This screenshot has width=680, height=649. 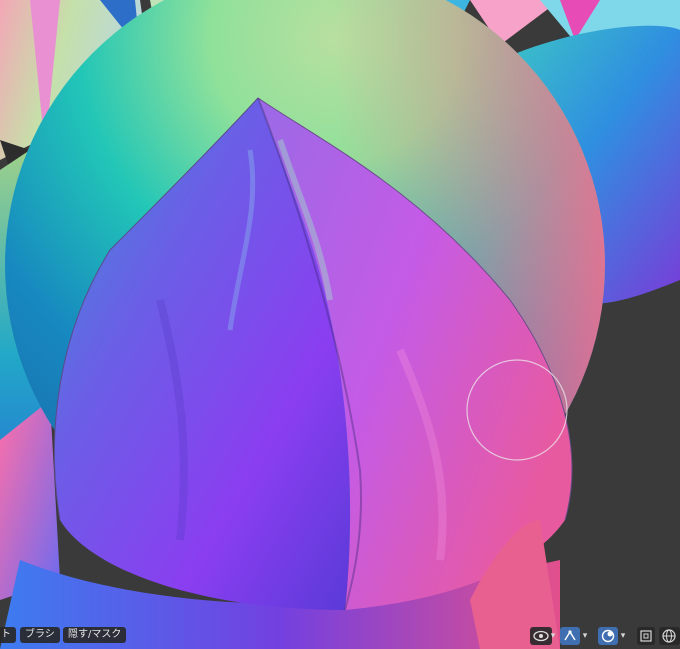 I want to click on xray-toggle-button, so click(x=646, y=636).